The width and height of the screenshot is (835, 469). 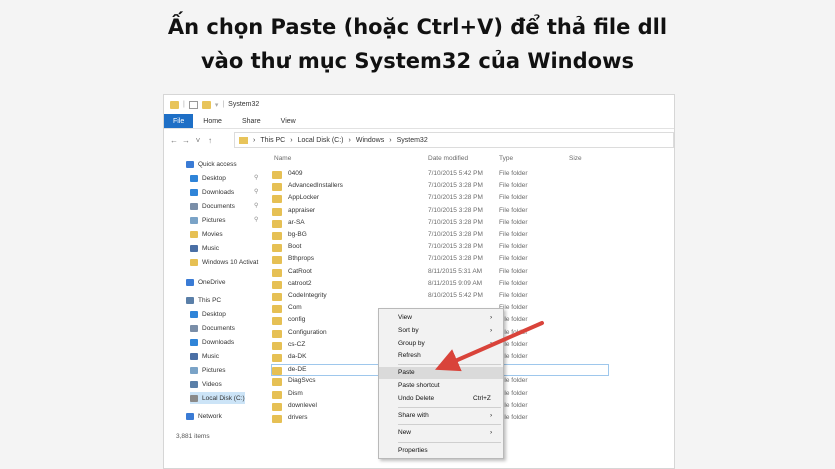 I want to click on annotation-arrow, so click(x=489, y=346).